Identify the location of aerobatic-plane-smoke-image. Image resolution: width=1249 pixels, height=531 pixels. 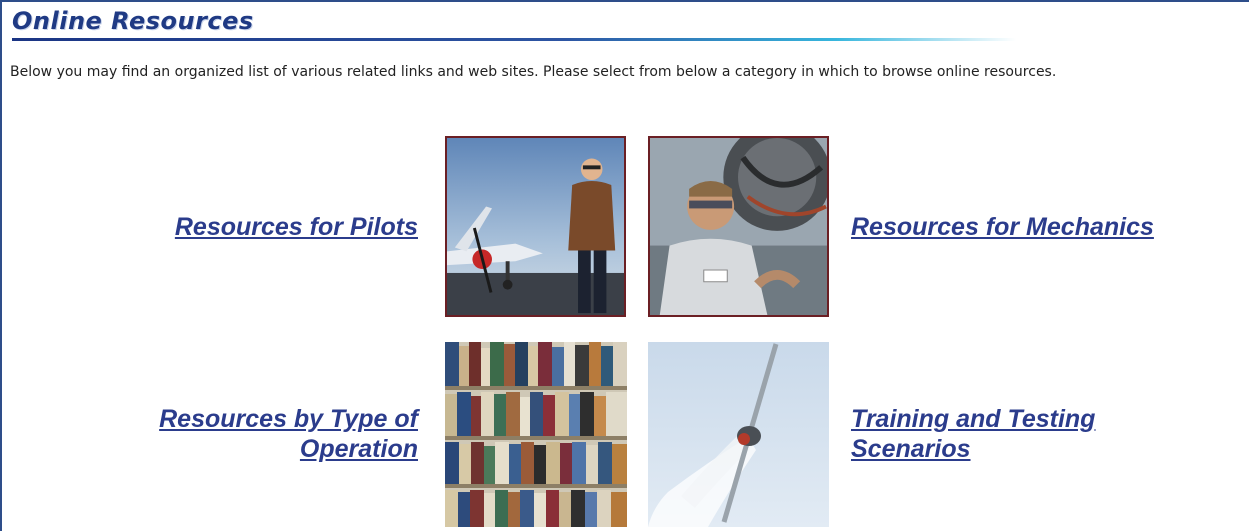
(738, 434).